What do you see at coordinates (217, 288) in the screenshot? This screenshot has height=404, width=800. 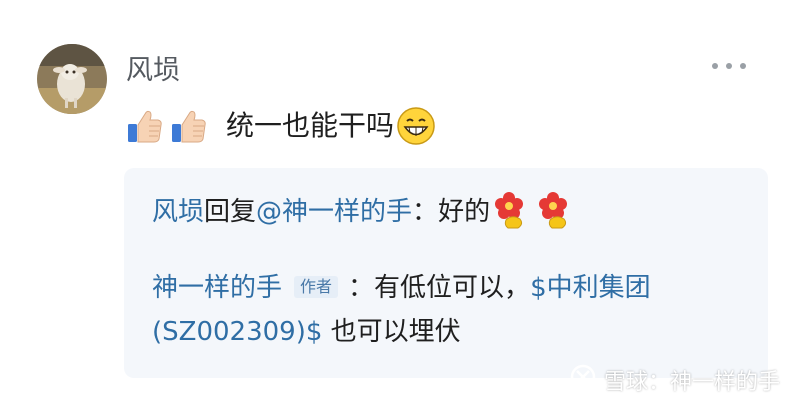 I see `original-author: 神一样的手` at bounding box center [217, 288].